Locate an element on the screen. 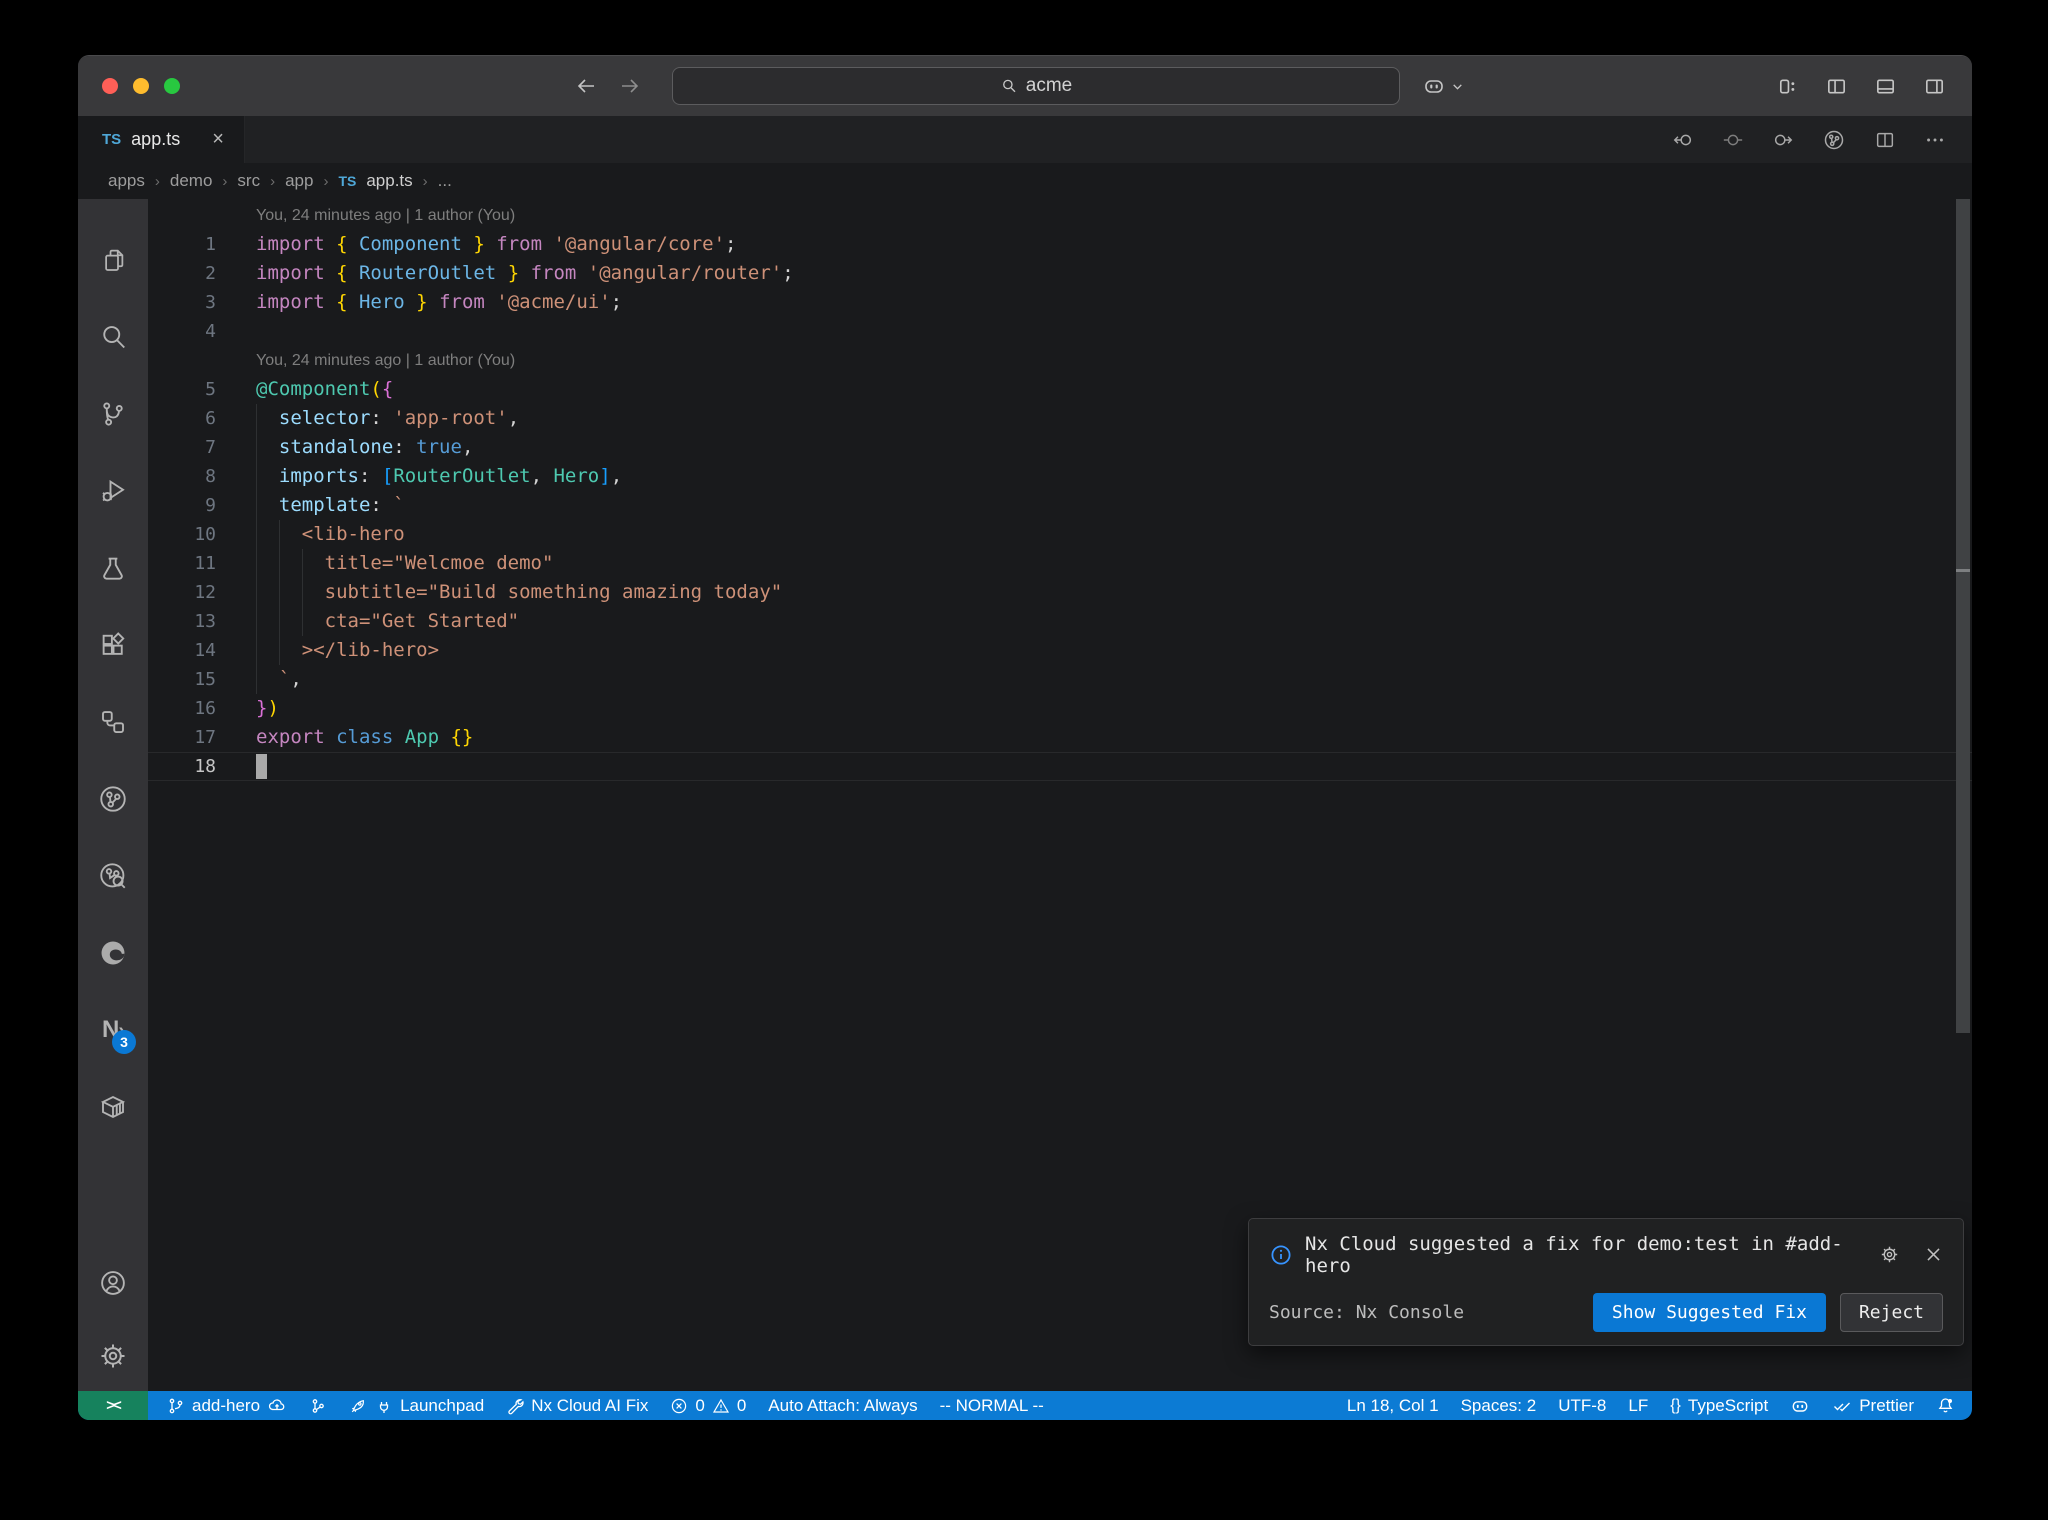 The image size is (2048, 1520). copilot-icon is located at coordinates (1434, 86).